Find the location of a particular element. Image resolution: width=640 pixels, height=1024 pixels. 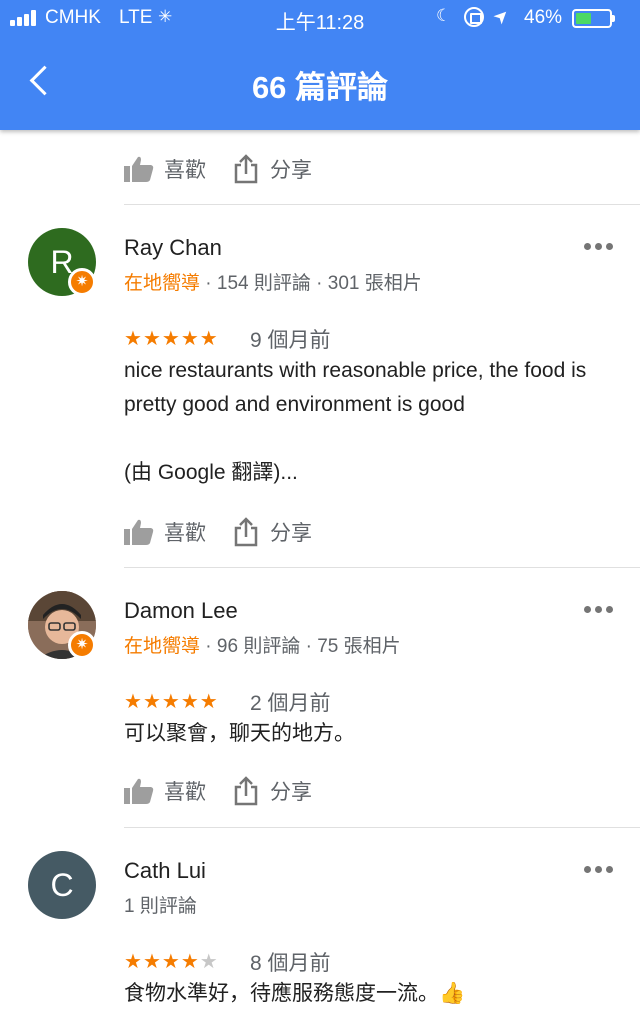

avatar: C is located at coordinates (62, 885).